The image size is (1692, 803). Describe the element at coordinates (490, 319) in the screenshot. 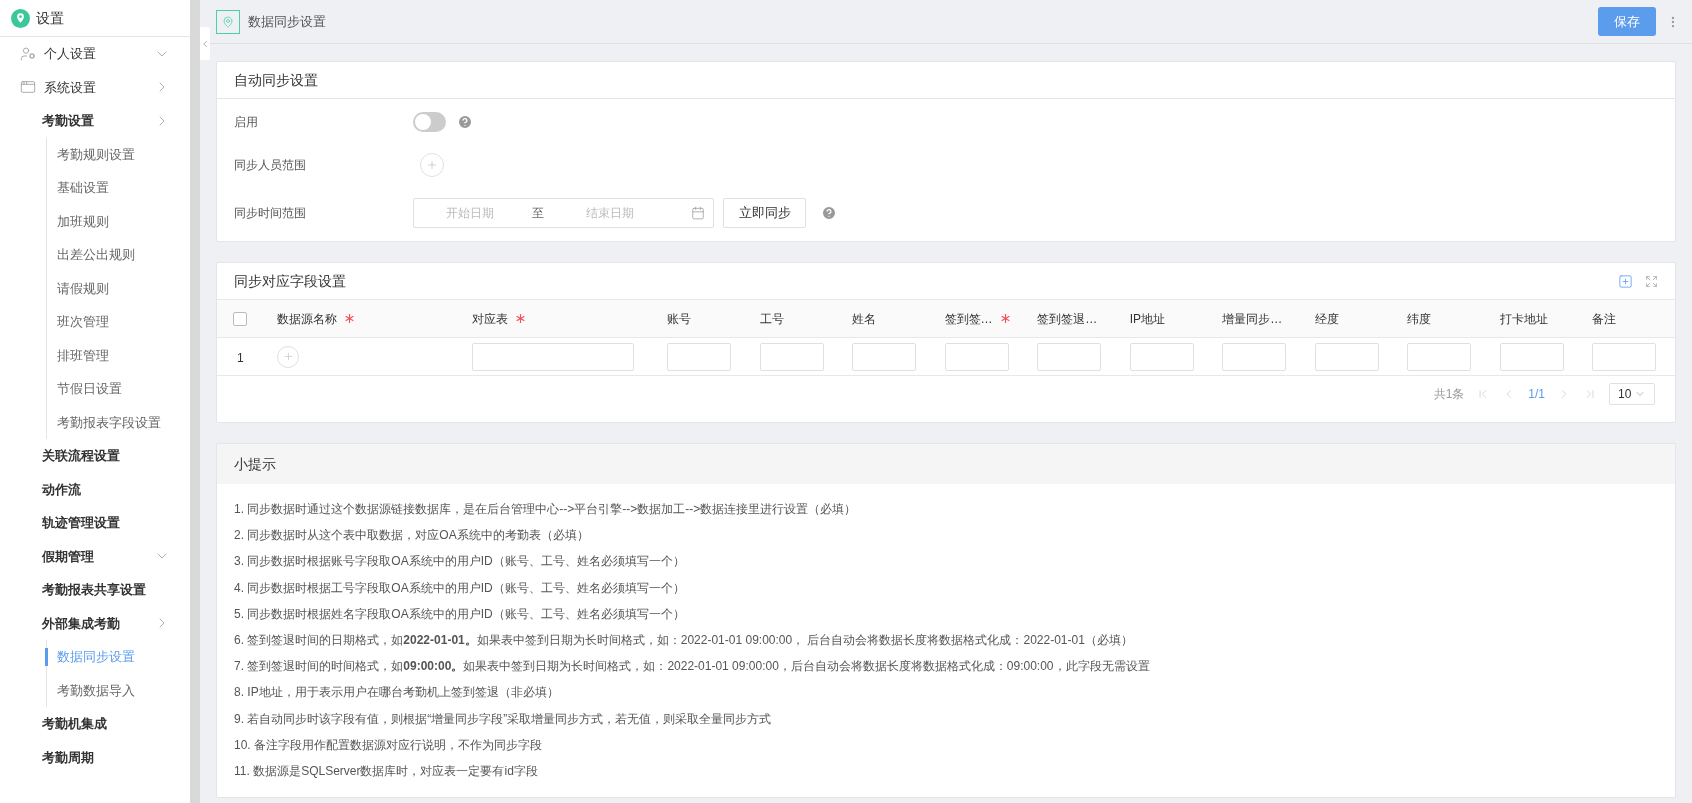

I see `column-header: 对应表` at that location.